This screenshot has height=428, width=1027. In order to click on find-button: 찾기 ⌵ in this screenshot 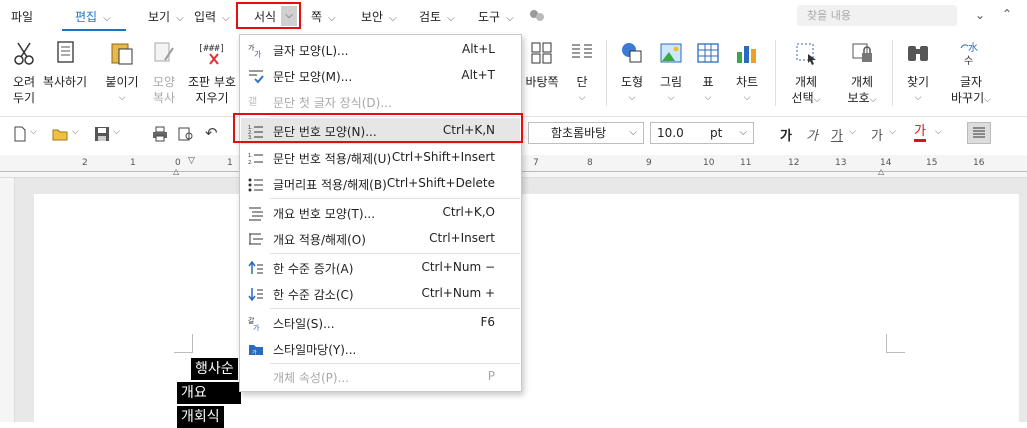, I will do `click(918, 73)`.